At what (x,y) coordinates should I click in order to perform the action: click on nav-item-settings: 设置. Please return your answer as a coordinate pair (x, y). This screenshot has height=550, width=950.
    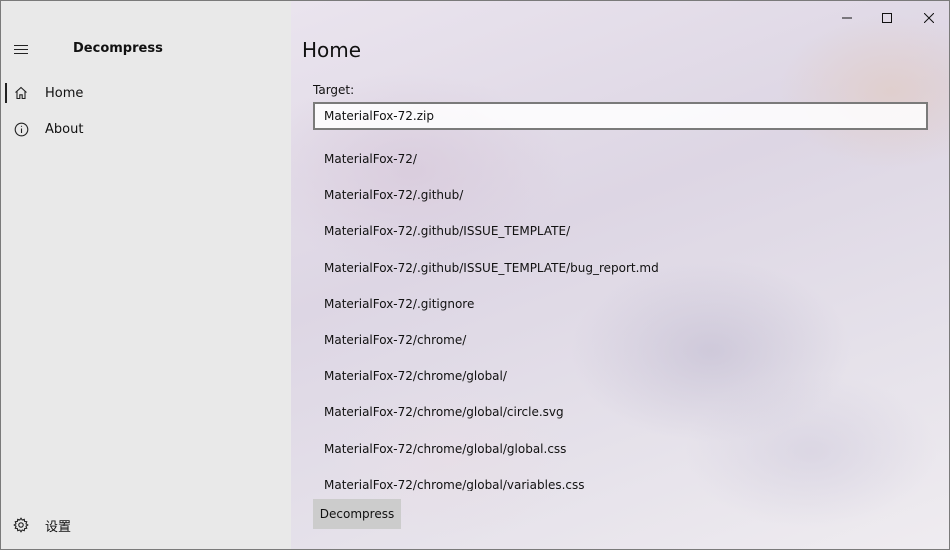
    Looking at the image, I should click on (146, 525).